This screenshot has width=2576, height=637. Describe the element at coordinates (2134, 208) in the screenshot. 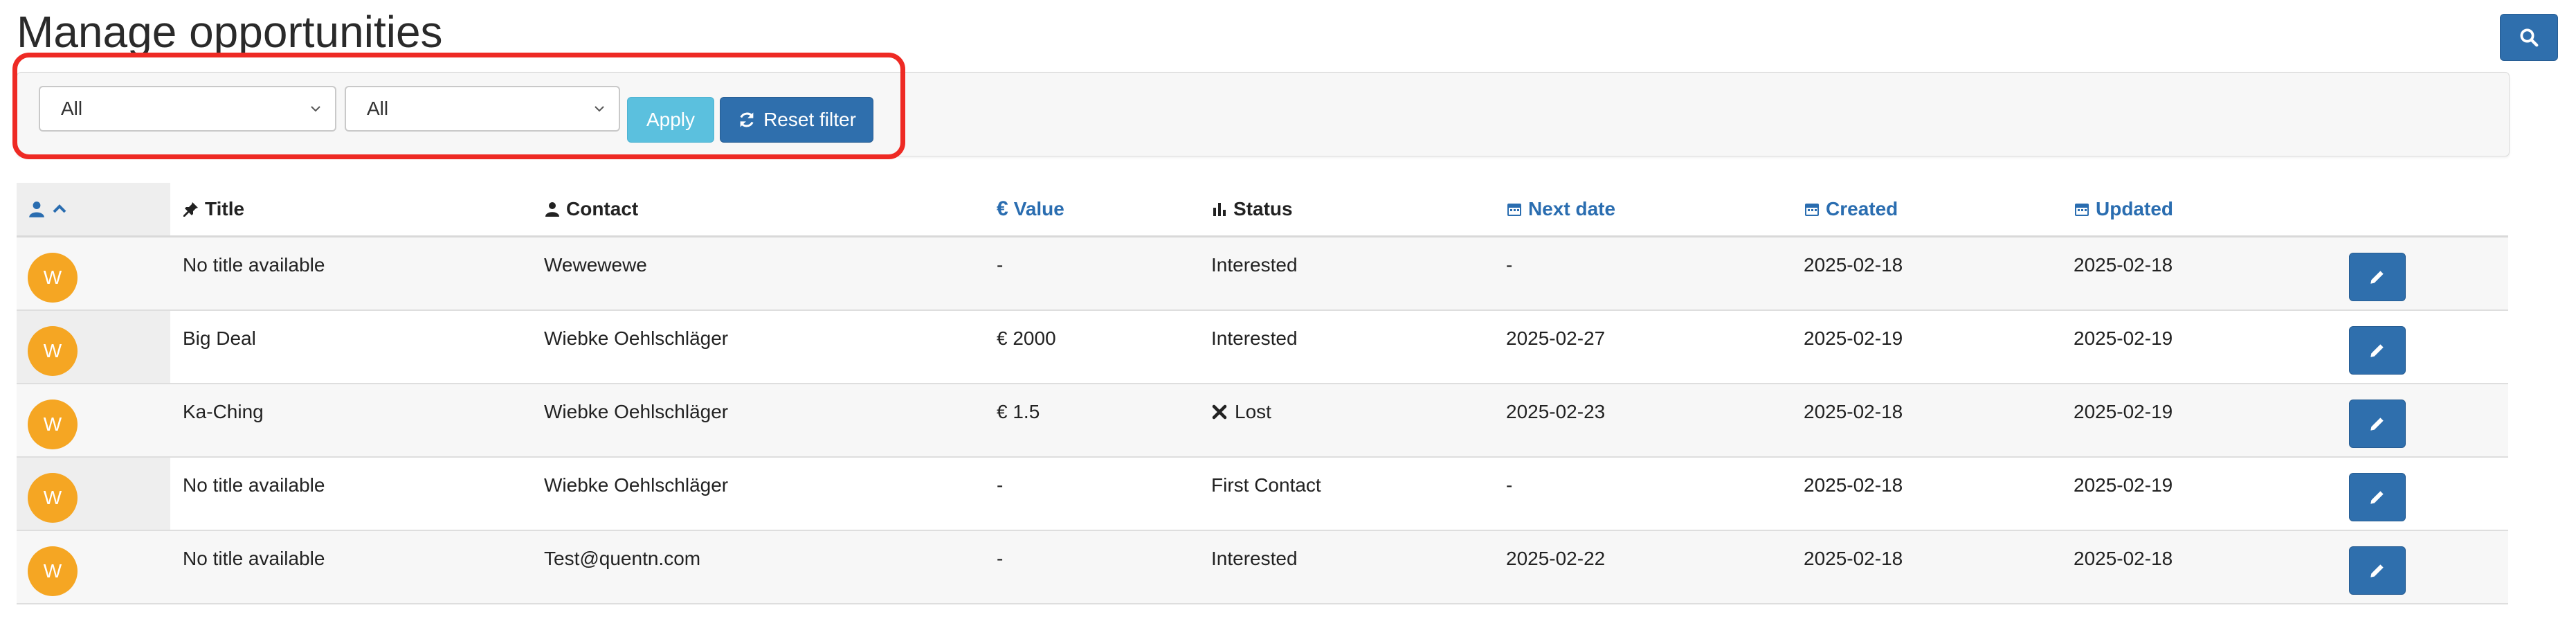

I see `updated-header-label: Updated` at that location.